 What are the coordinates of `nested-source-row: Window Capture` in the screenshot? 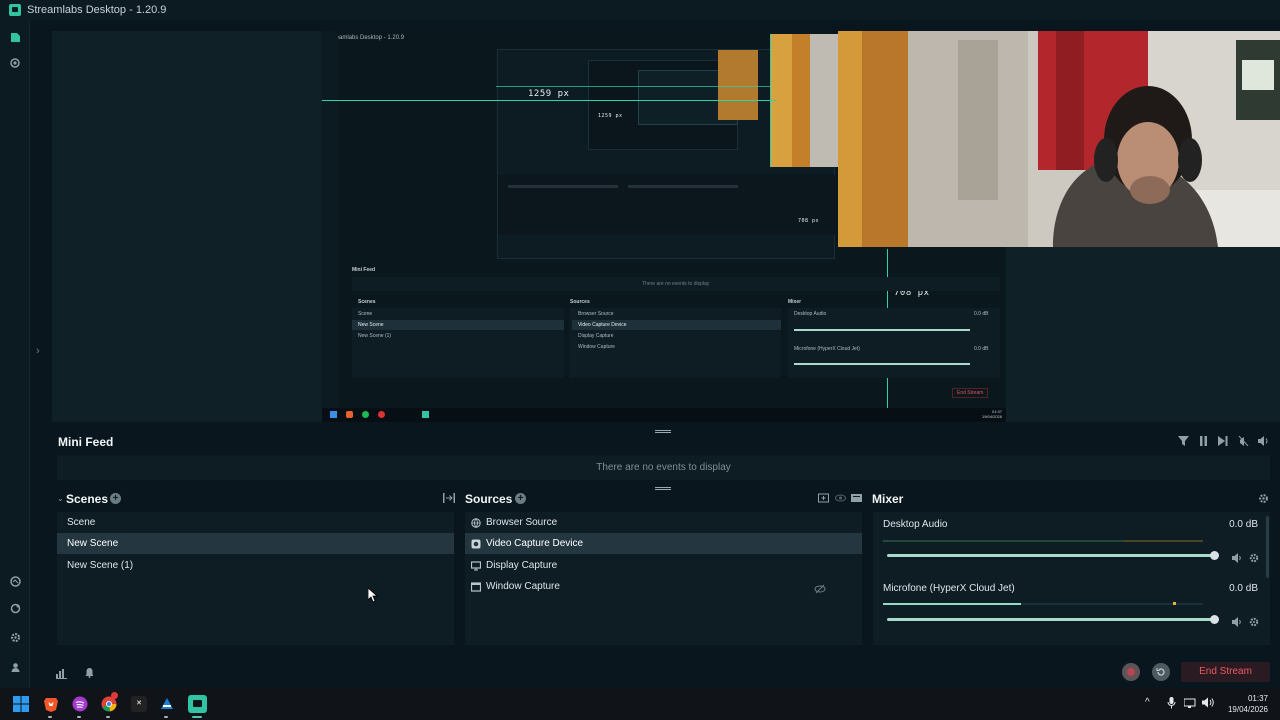 It's located at (596, 347).